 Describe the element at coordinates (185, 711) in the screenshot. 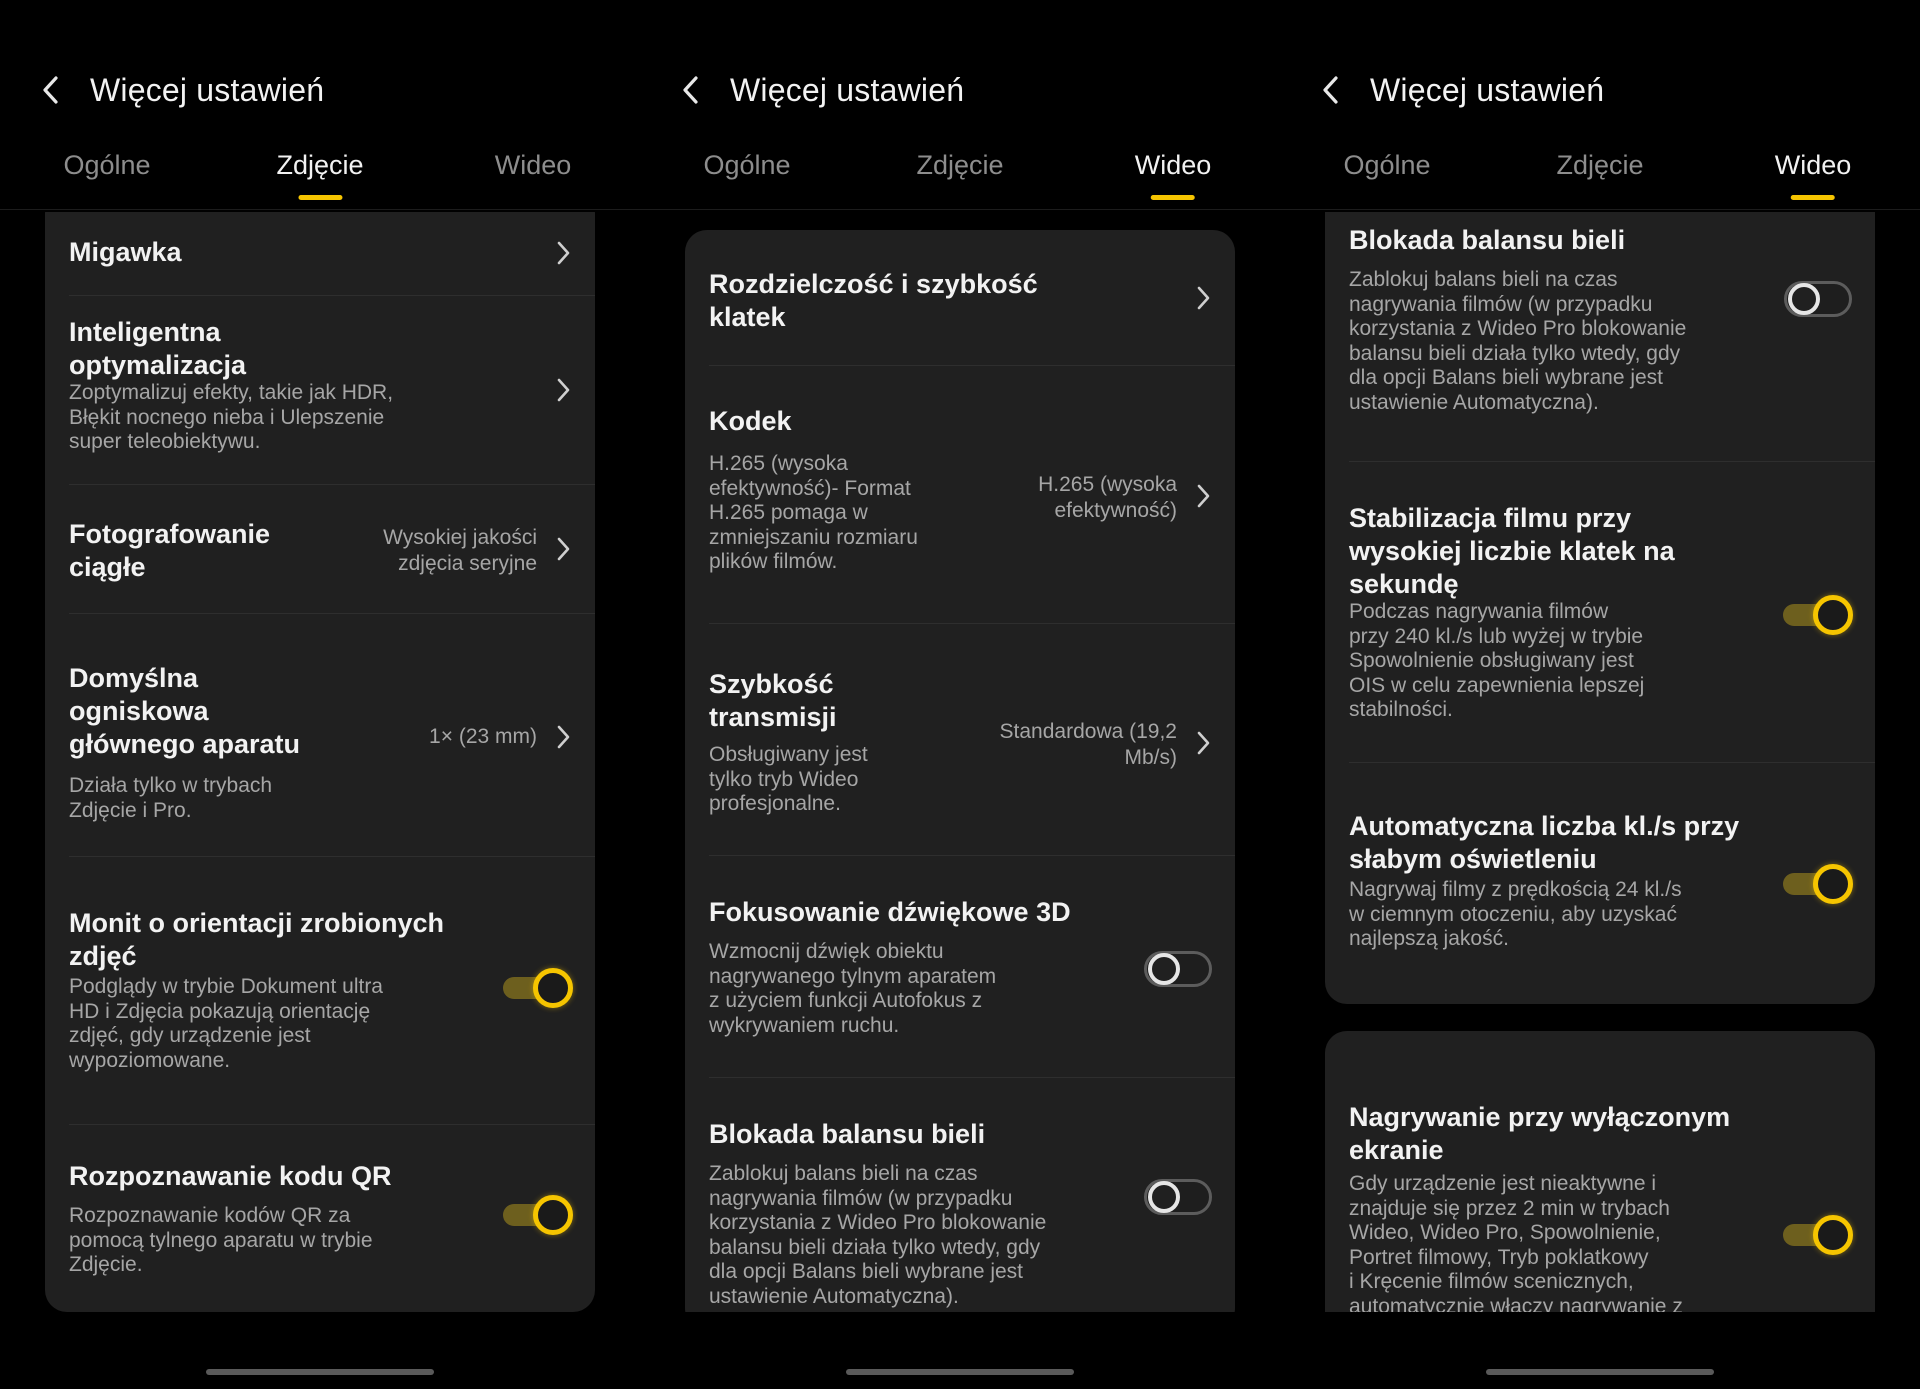

I see `setting-title: Domyślna ogniskowa głównego aparatu` at that location.